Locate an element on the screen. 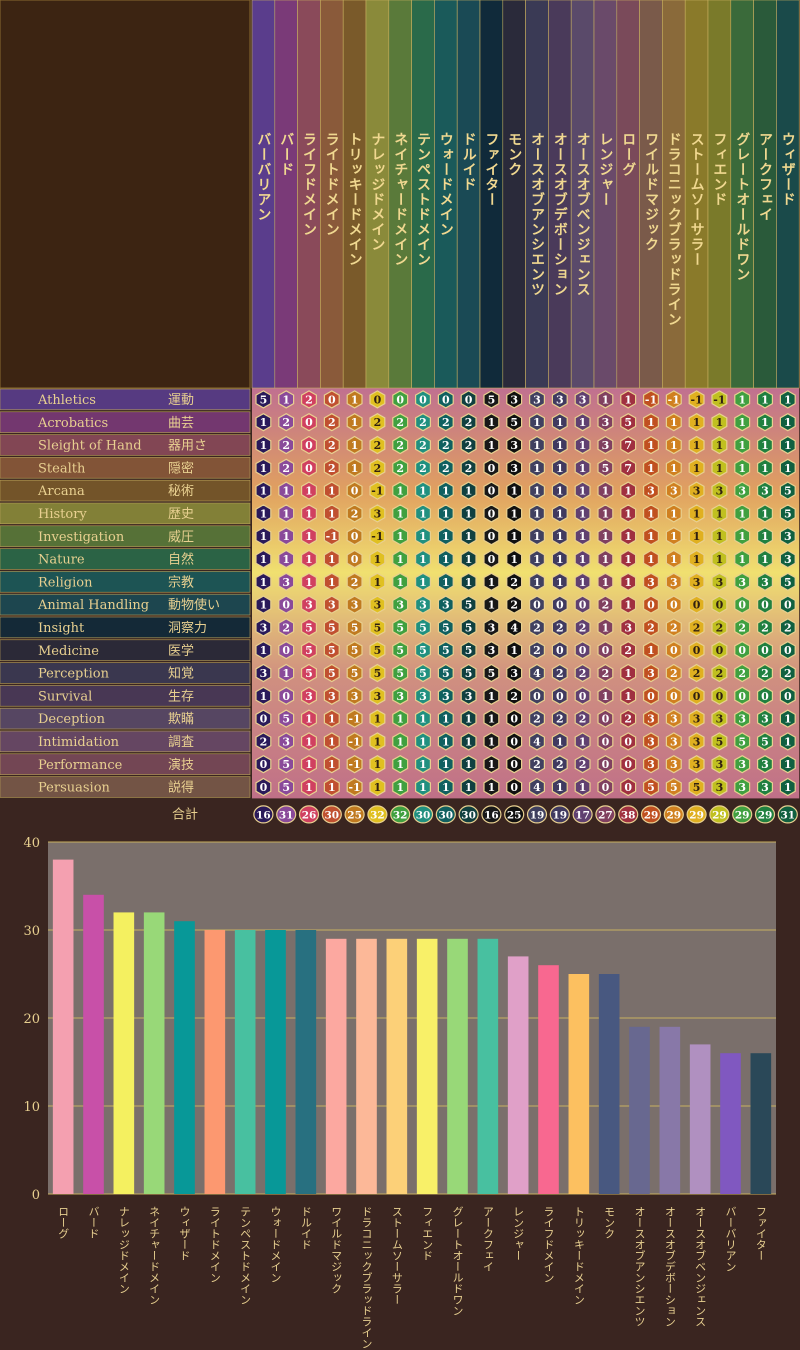  total-value: 30 is located at coordinates (468, 815).